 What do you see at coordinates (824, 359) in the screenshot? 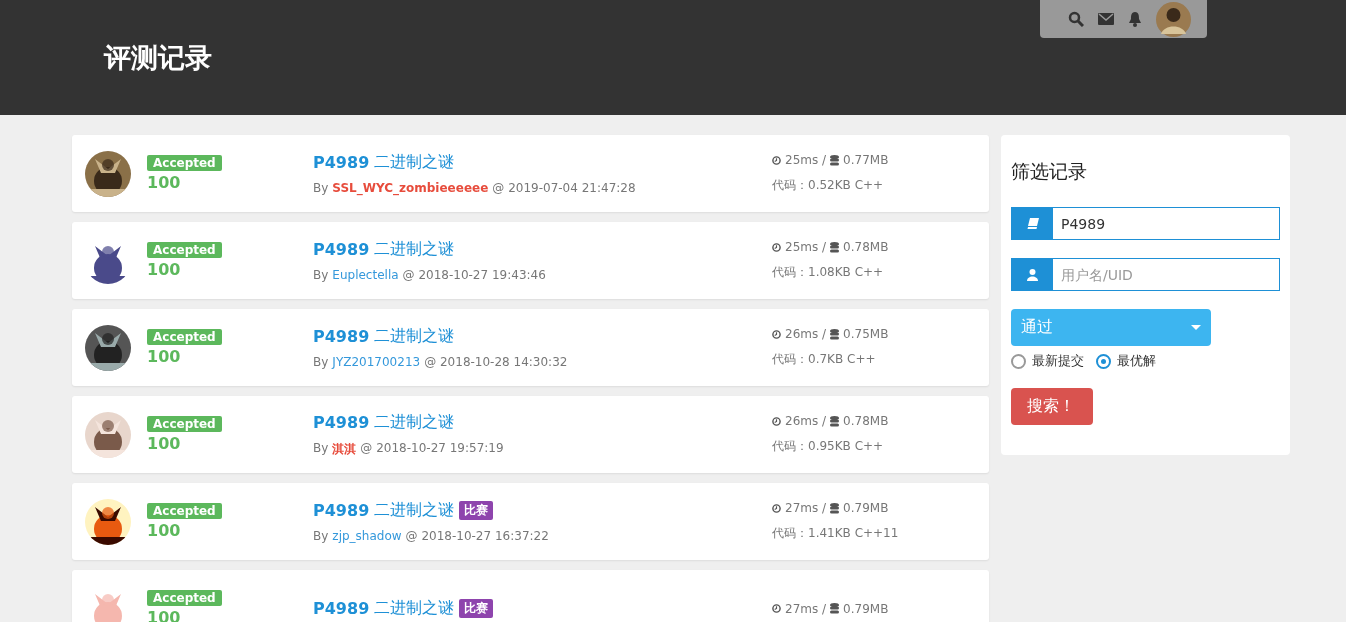
I see `code-info: 代码：0.7KB C++` at bounding box center [824, 359].